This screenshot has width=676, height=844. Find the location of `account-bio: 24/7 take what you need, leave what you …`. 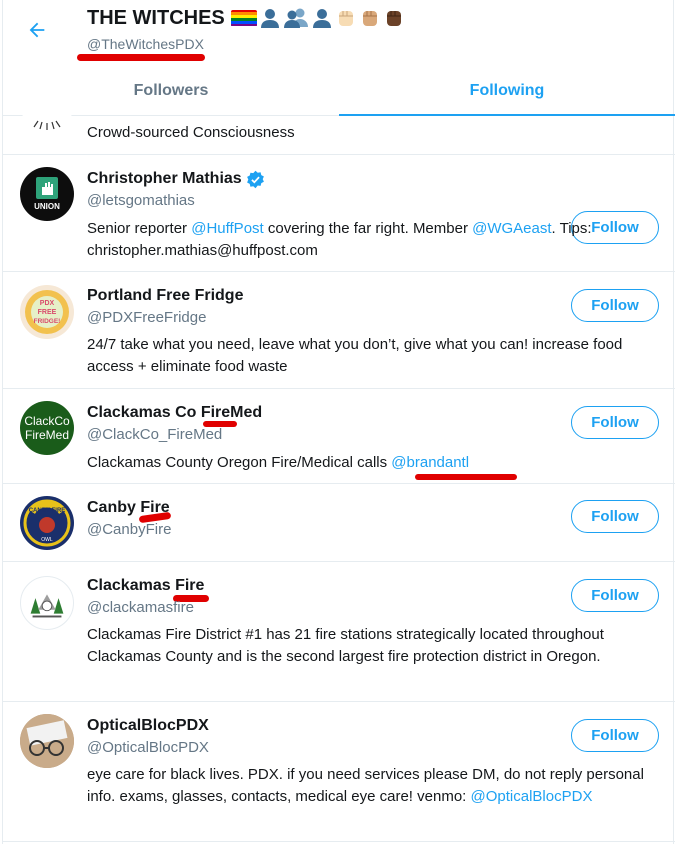

account-bio: 24/7 take what you need, leave what you … is located at coordinates (355, 355).